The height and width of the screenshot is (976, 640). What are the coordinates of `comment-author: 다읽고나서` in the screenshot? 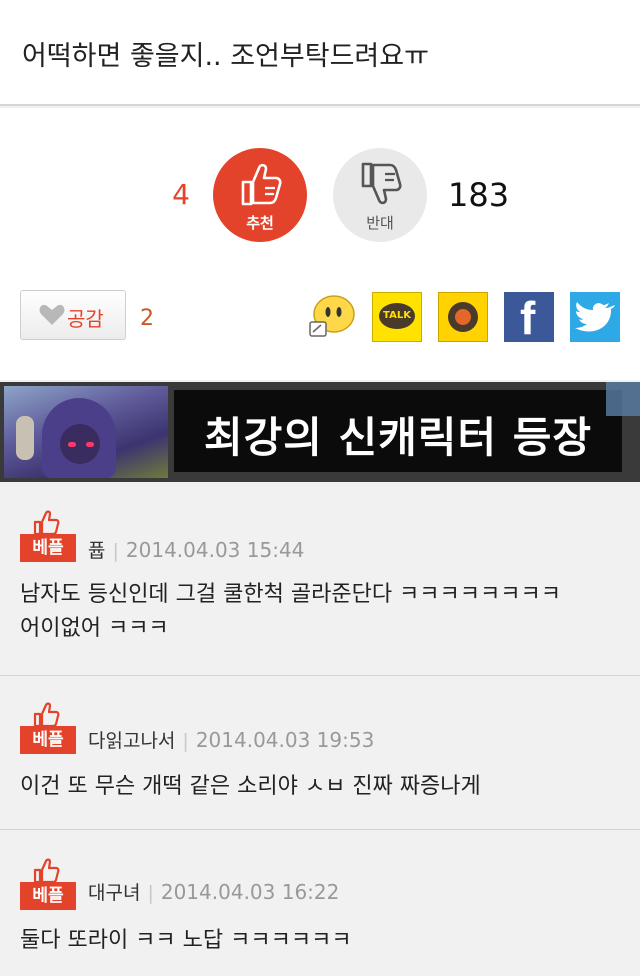 It's located at (131, 741).